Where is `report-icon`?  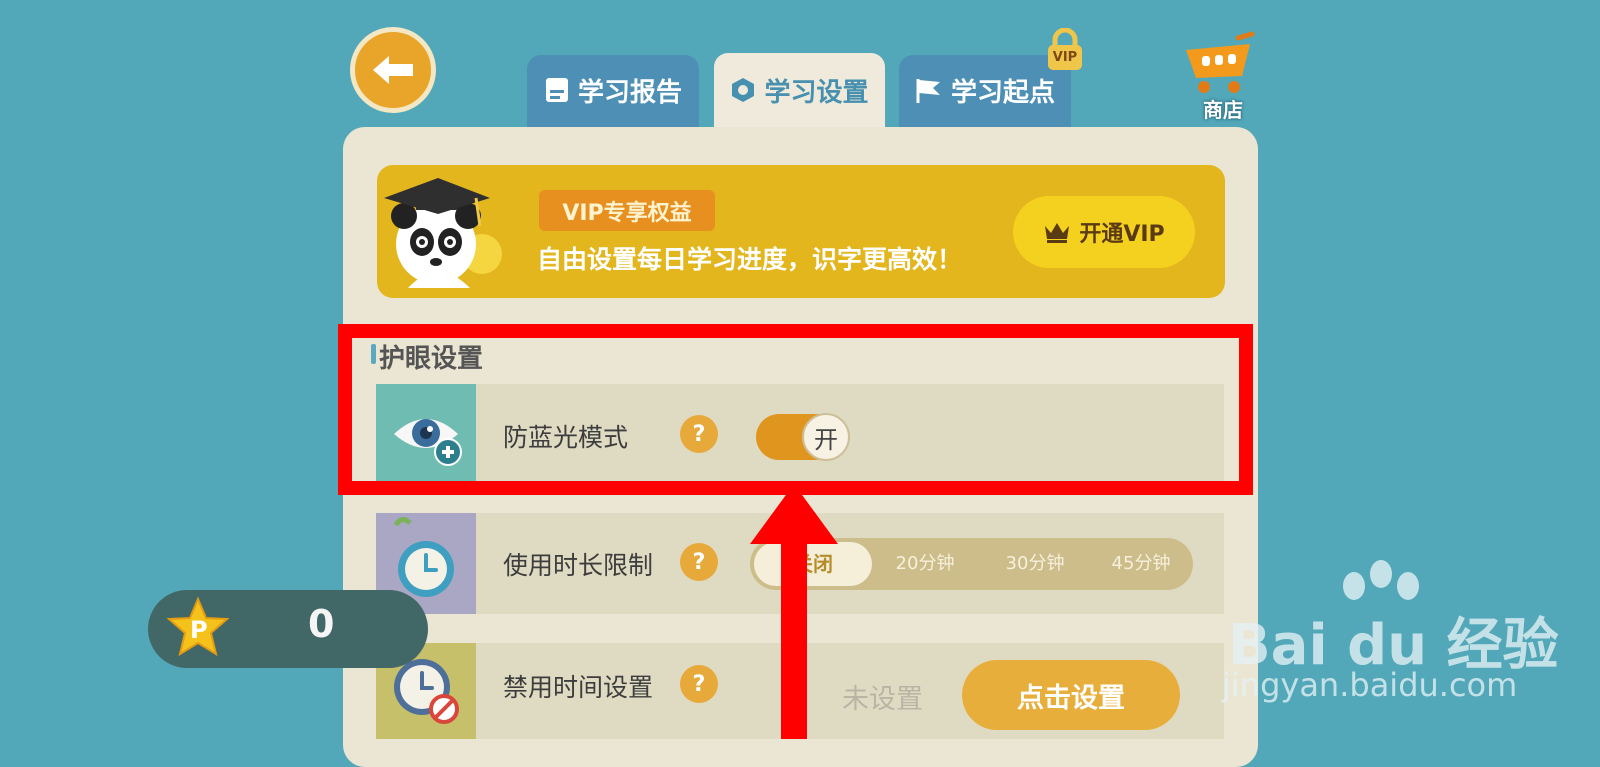
report-icon is located at coordinates (556, 90).